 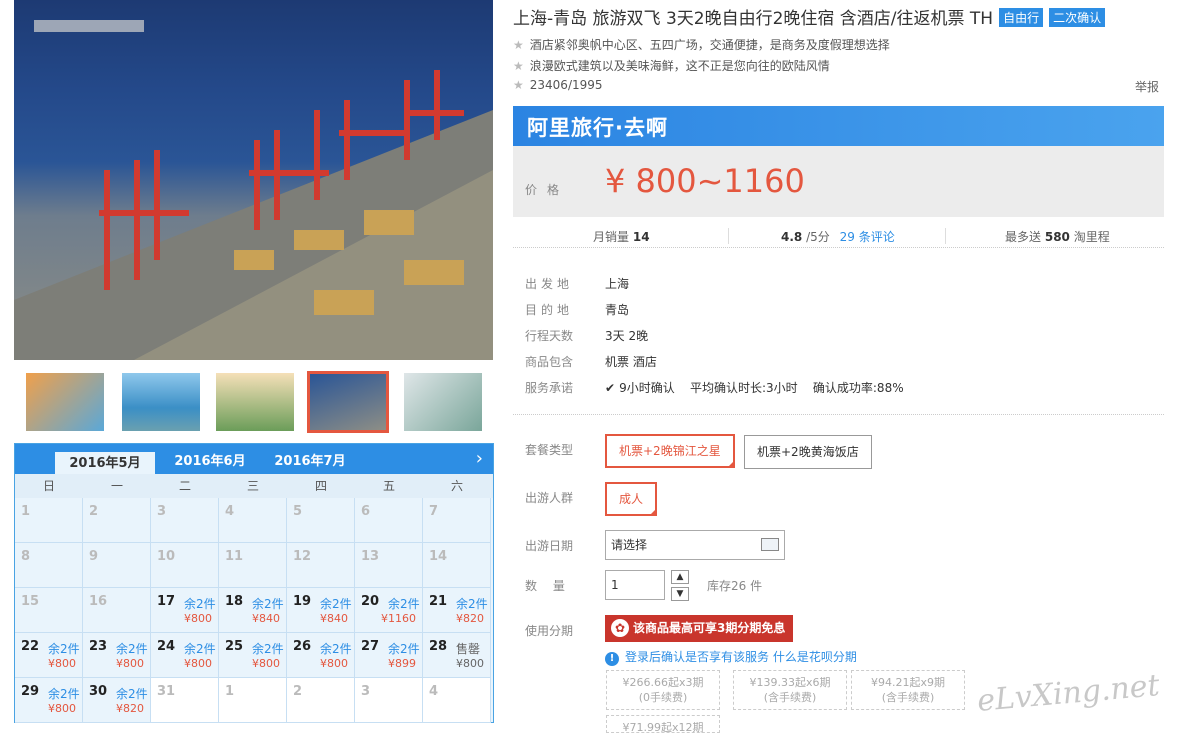 I want to click on calendar-day: 23 余2件 ¥800, so click(x=117, y=655).